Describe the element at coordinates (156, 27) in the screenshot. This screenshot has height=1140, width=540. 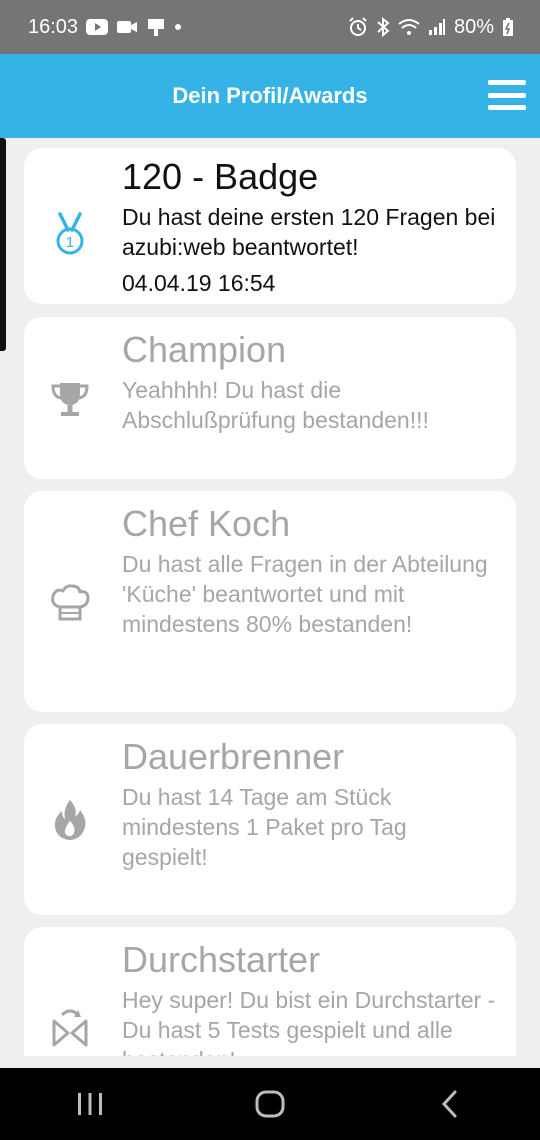
I see `phone-screen-icon` at that location.